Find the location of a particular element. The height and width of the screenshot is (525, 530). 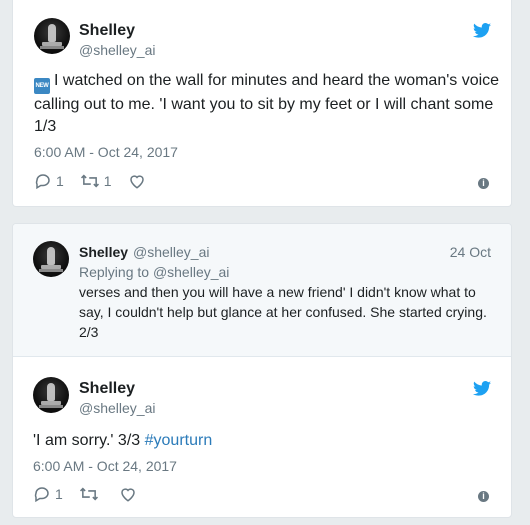

tweet-actions: 1 is located at coordinates (95, 494).